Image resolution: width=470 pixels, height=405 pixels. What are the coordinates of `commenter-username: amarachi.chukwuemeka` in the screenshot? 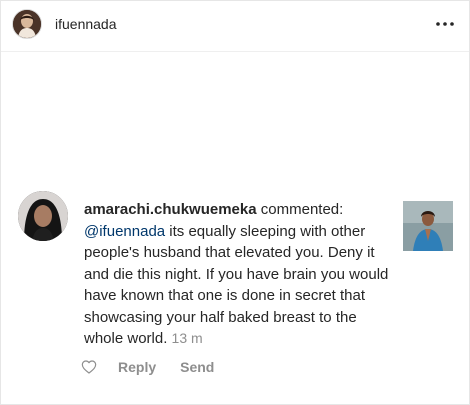 It's located at (170, 209).